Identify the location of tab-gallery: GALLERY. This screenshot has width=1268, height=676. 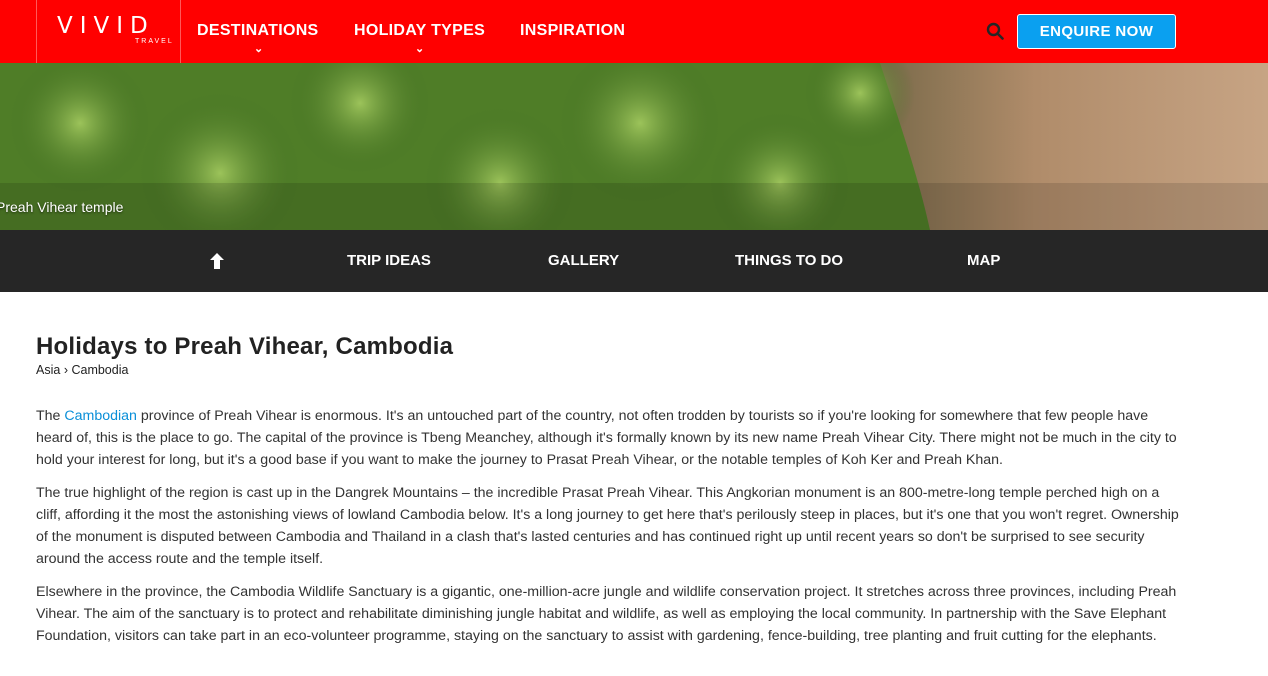
(583, 260).